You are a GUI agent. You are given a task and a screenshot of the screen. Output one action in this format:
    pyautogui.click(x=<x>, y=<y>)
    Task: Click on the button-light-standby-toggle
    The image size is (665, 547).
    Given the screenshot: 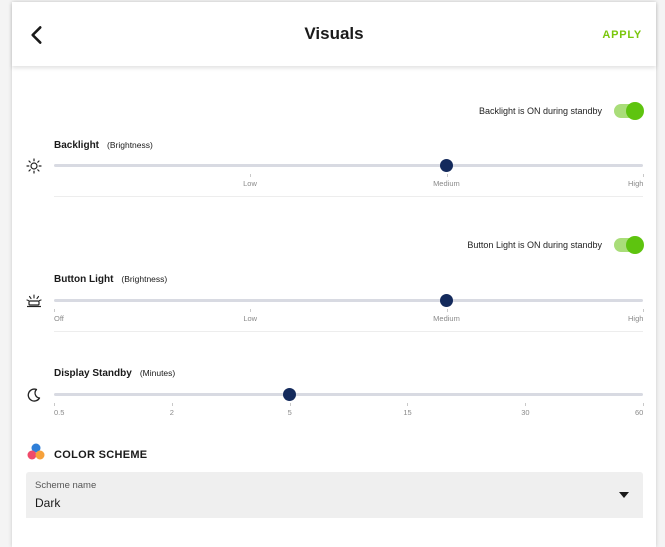 What is the action you would take?
    pyautogui.click(x=629, y=245)
    